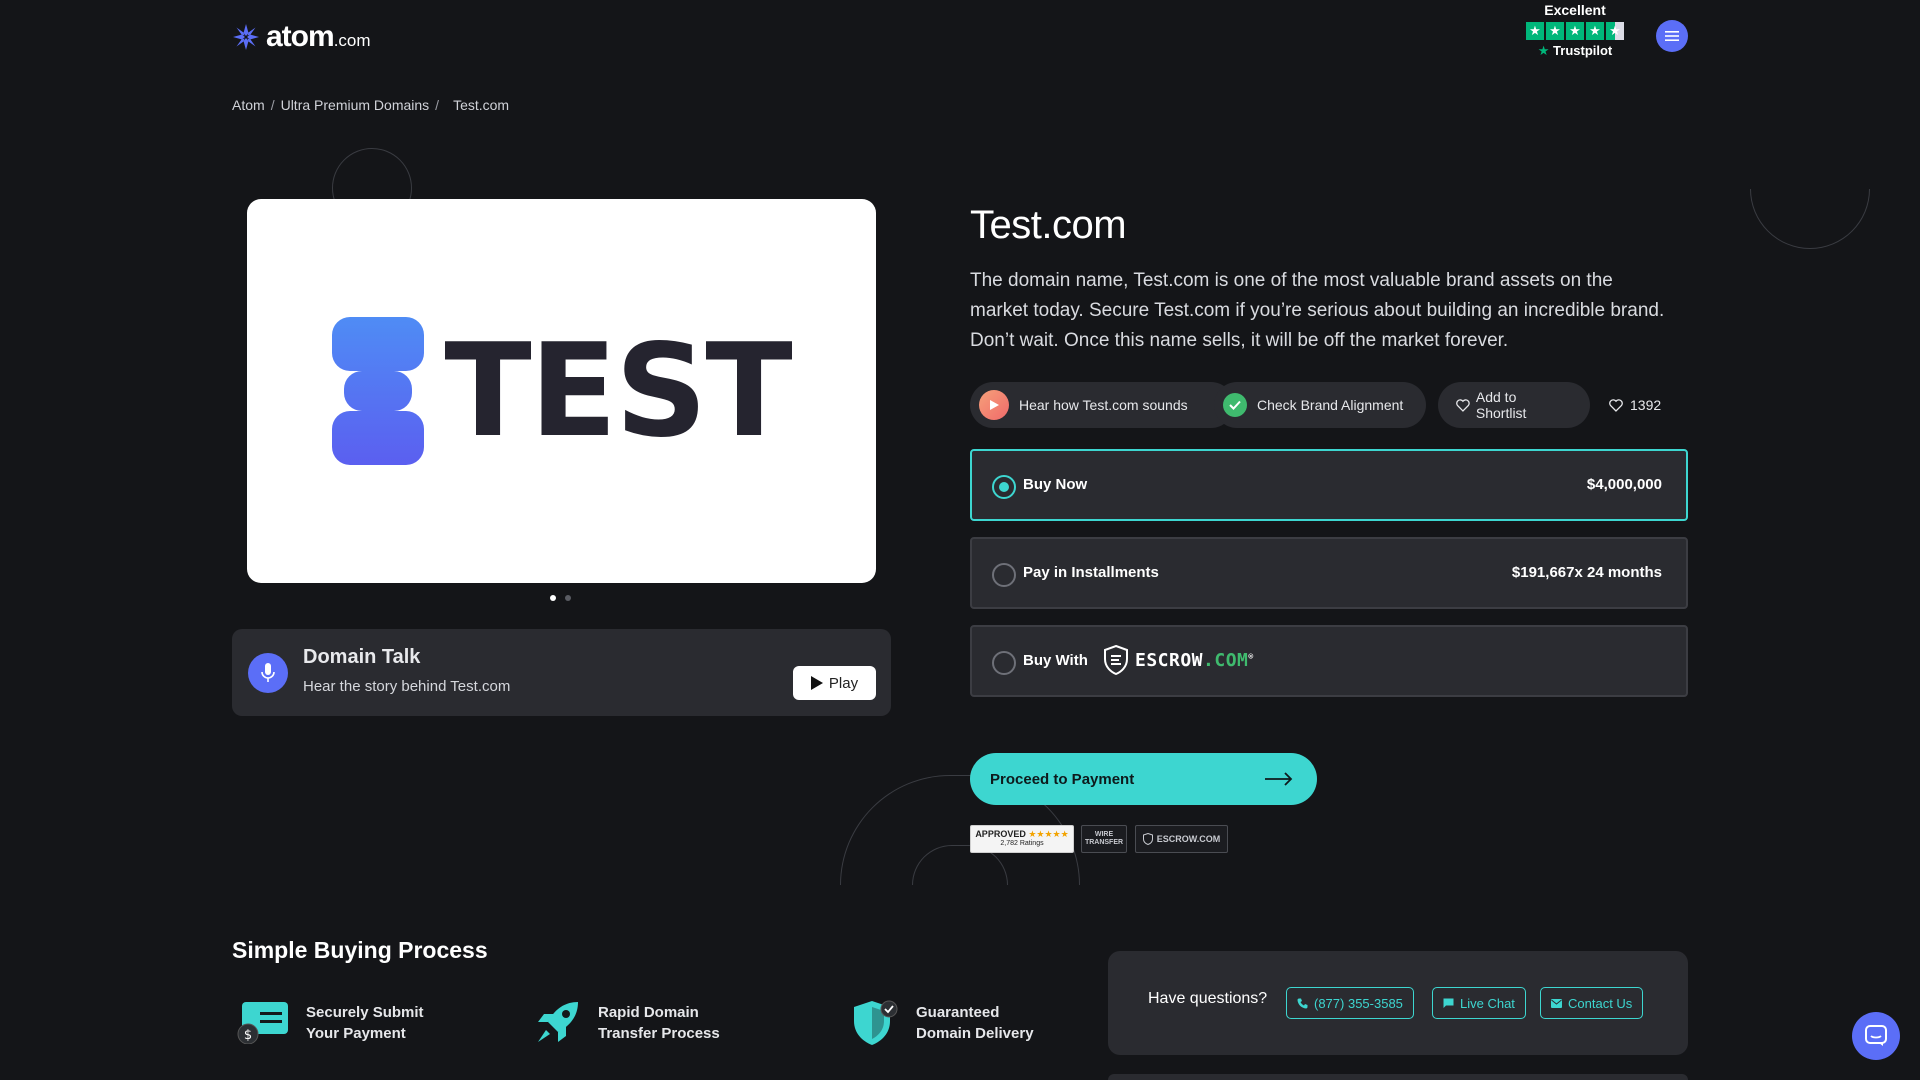 The width and height of the screenshot is (1920, 1080). I want to click on shield-icon, so click(1147, 839).